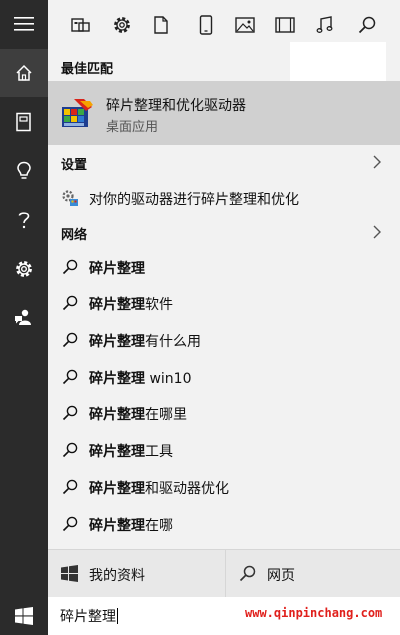  What do you see at coordinates (224, 413) in the screenshot?
I see `suggestion-item: 碎片整理在哪里` at bounding box center [224, 413].